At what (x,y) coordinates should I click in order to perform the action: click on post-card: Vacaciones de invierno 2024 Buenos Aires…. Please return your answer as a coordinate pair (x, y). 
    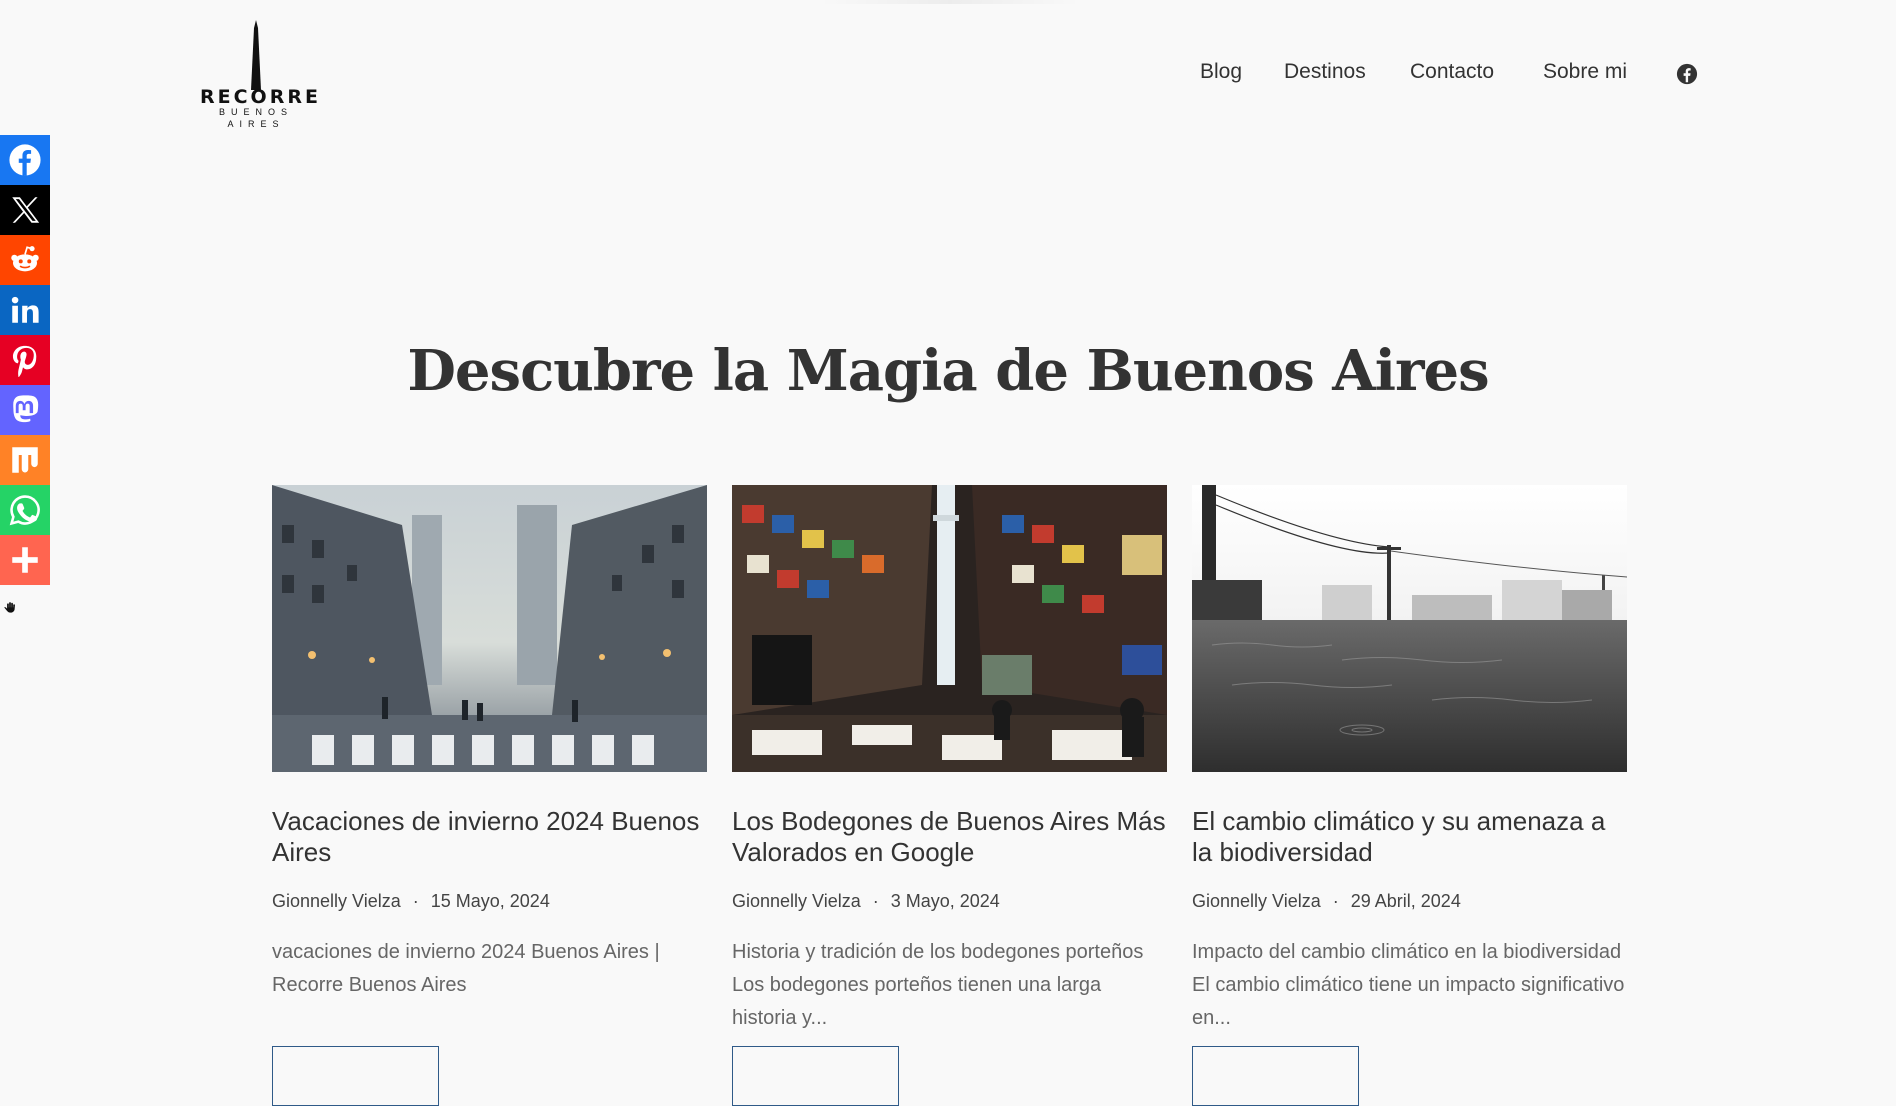
    Looking at the image, I should click on (489, 795).